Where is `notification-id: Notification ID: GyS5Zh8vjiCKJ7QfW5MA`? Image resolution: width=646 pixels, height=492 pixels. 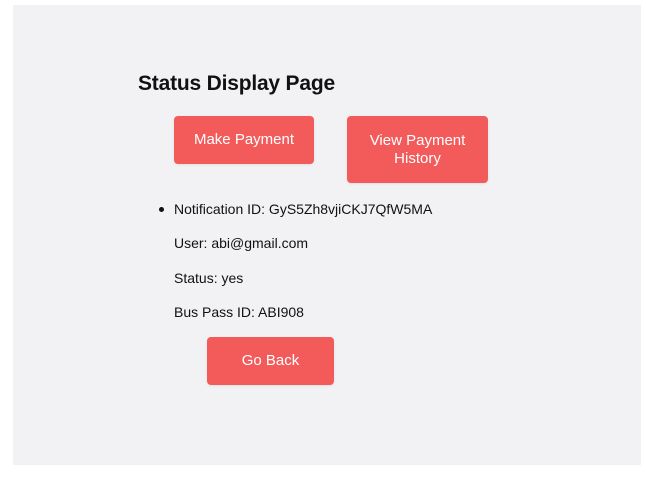
notification-id: Notification ID: GyS5Zh8vjiCKJ7QfW5MA is located at coordinates (303, 209).